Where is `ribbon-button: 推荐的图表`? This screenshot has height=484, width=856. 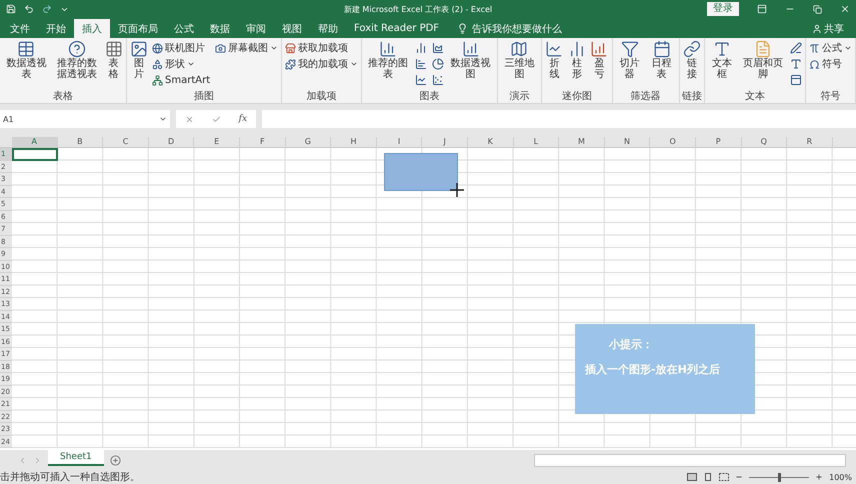 ribbon-button: 推荐的图表 is located at coordinates (388, 60).